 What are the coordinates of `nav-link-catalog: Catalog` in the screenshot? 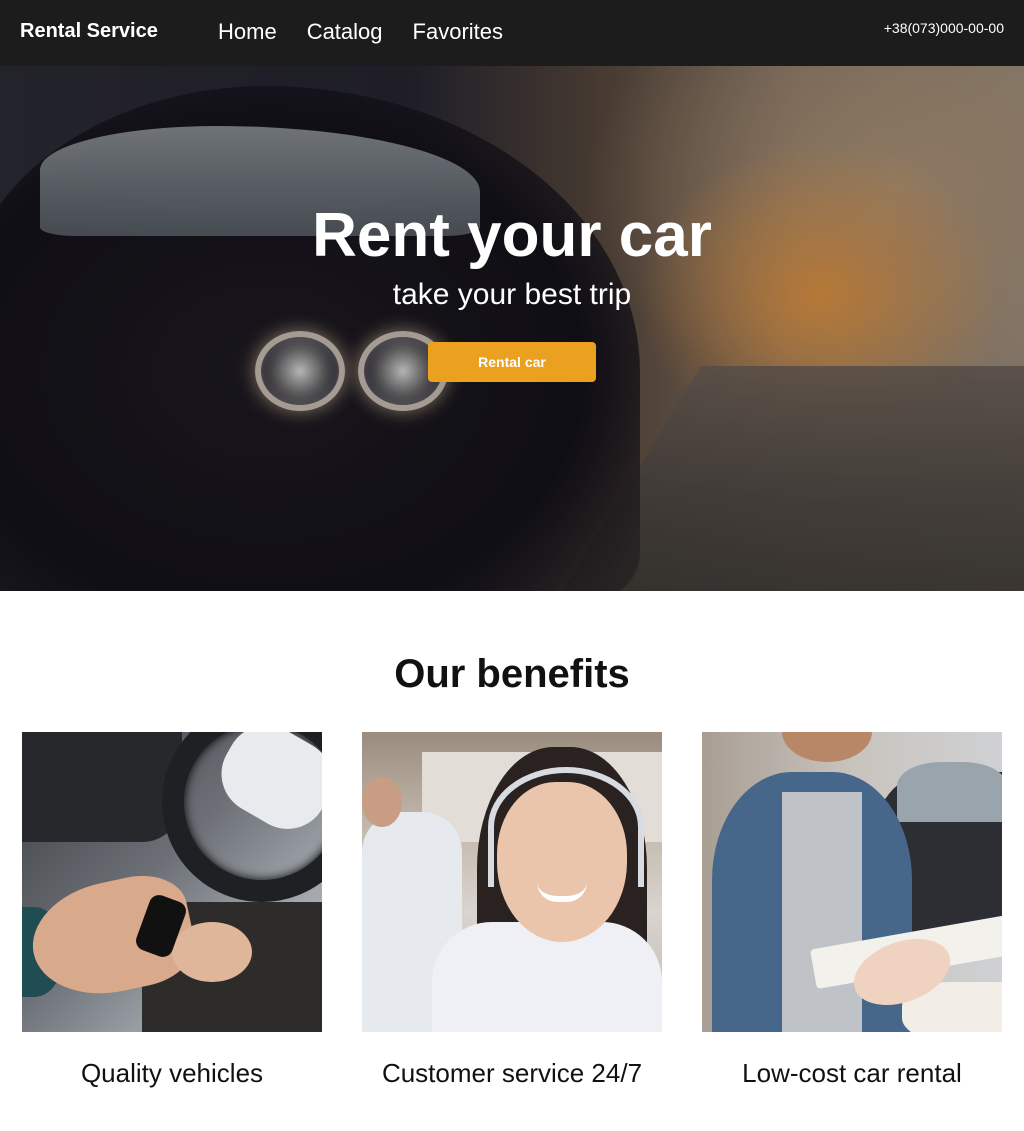 It's located at (345, 32).